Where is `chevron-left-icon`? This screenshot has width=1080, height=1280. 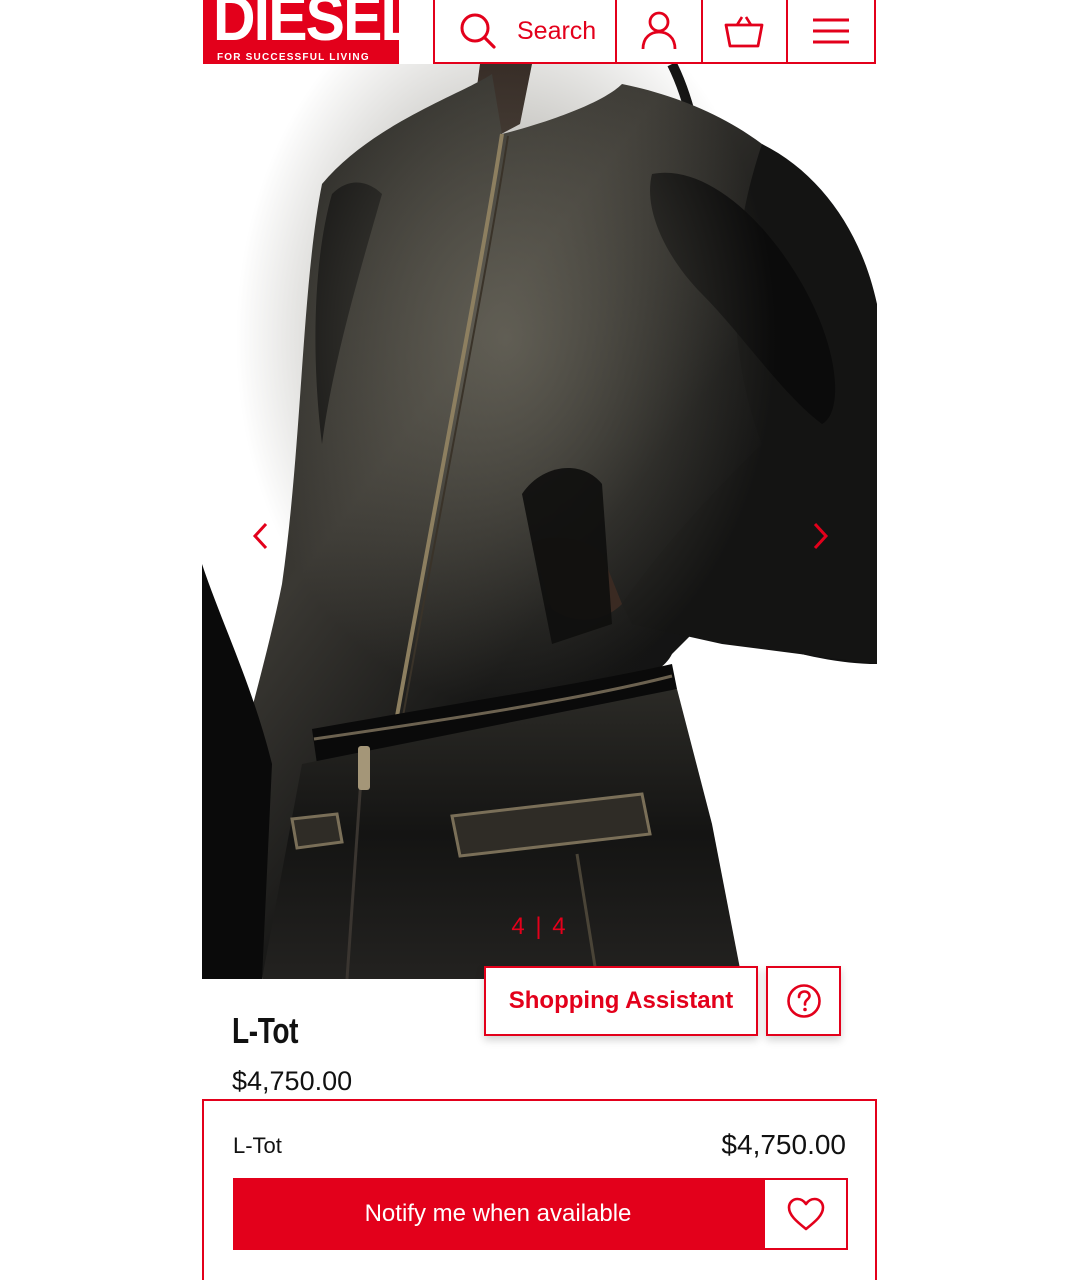
chevron-left-icon is located at coordinates (260, 536).